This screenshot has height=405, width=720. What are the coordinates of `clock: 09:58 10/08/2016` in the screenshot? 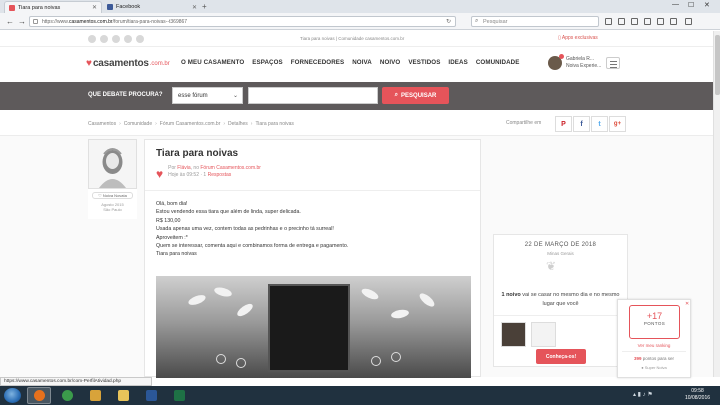 It's located at (697, 395).